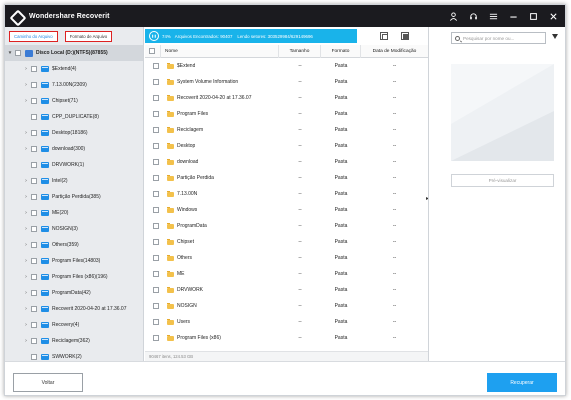  I want to click on tree-item: › ProgramData(42), so click(74, 293).